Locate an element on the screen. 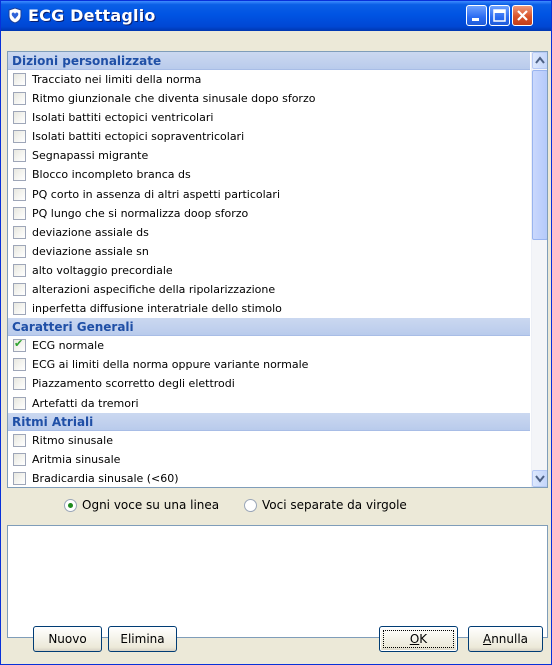 The image size is (552, 665). checklist-item-label: Blocco incompleto branca ds is located at coordinates (111, 175).